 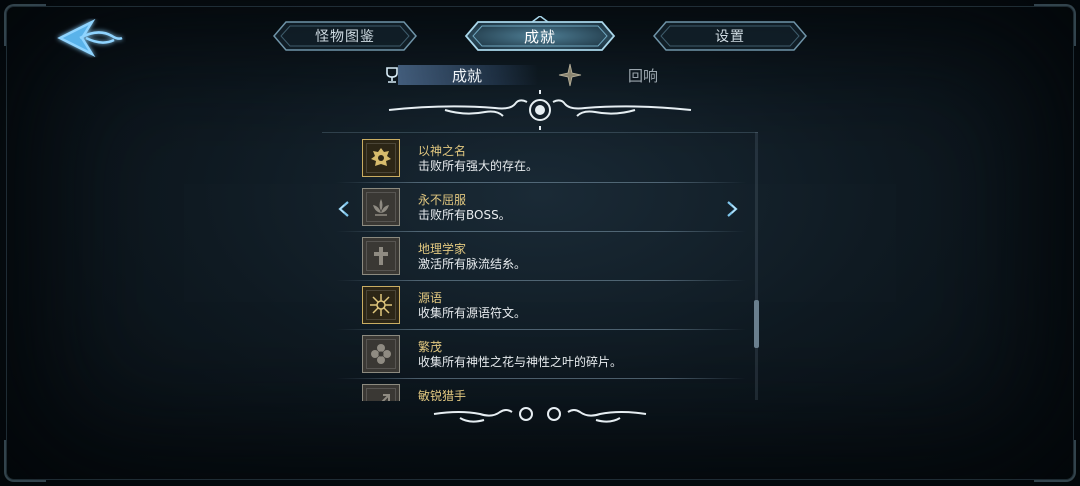 I want to click on pylon-icon, so click(x=381, y=256).